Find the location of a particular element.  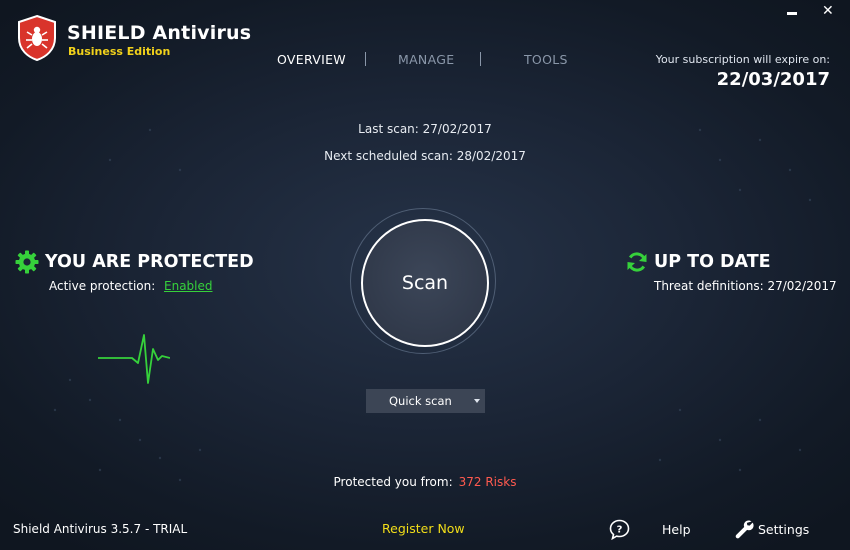

risks-summary: Protected you from: 372 Risks is located at coordinates (425, 482).